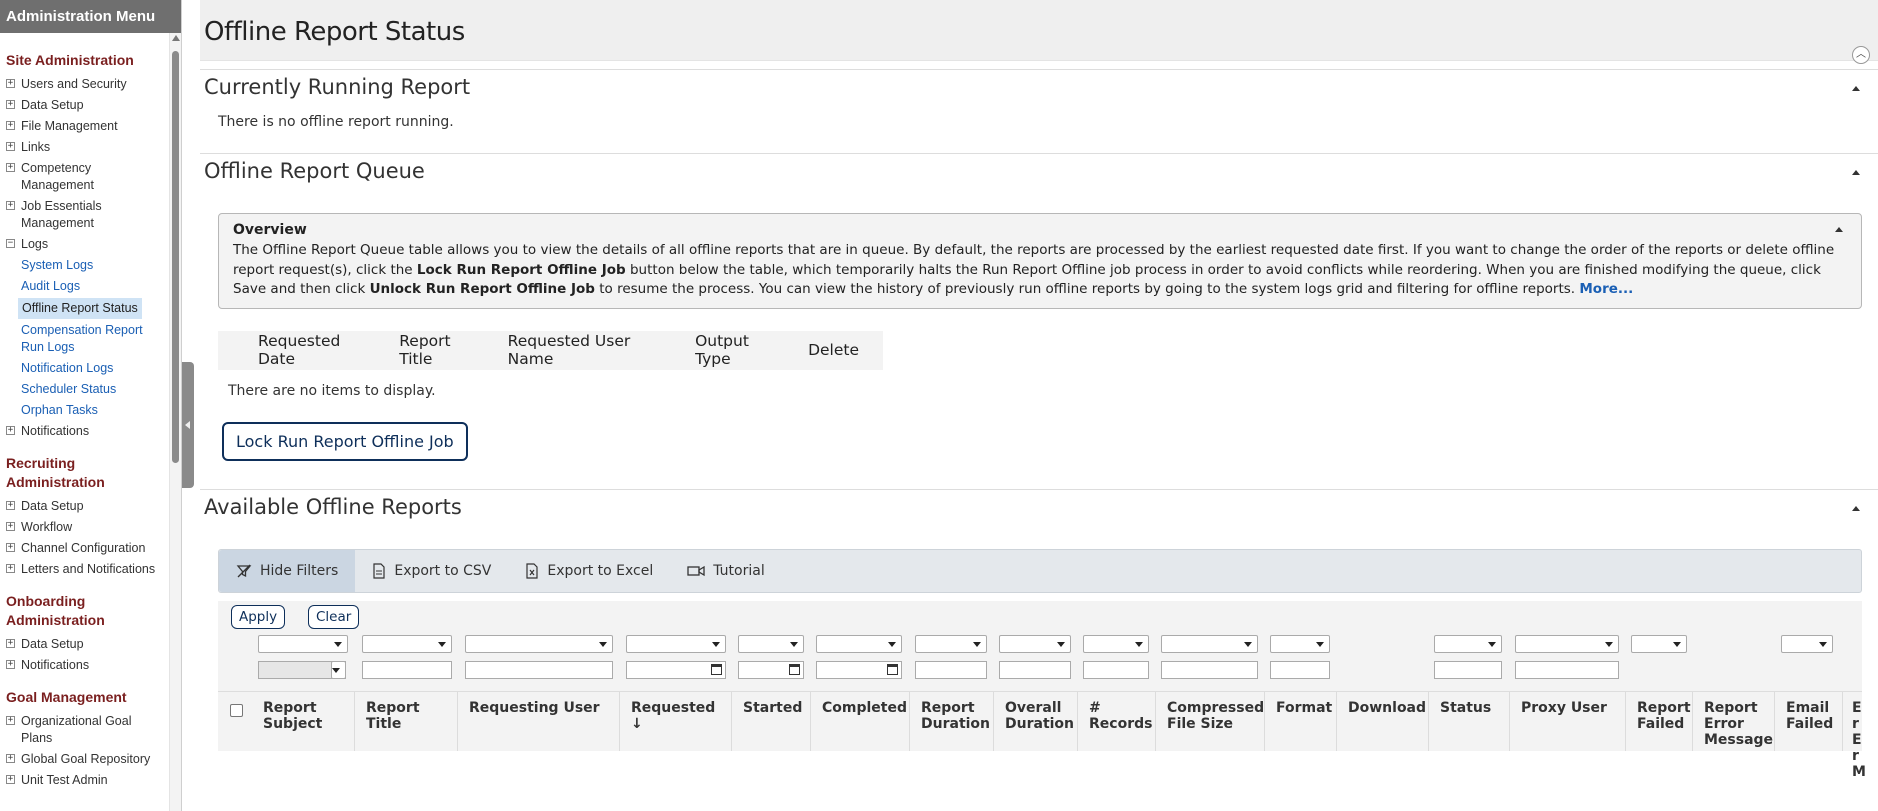  What do you see at coordinates (287, 570) in the screenshot?
I see `hide-filters-button: Hide Filters` at bounding box center [287, 570].